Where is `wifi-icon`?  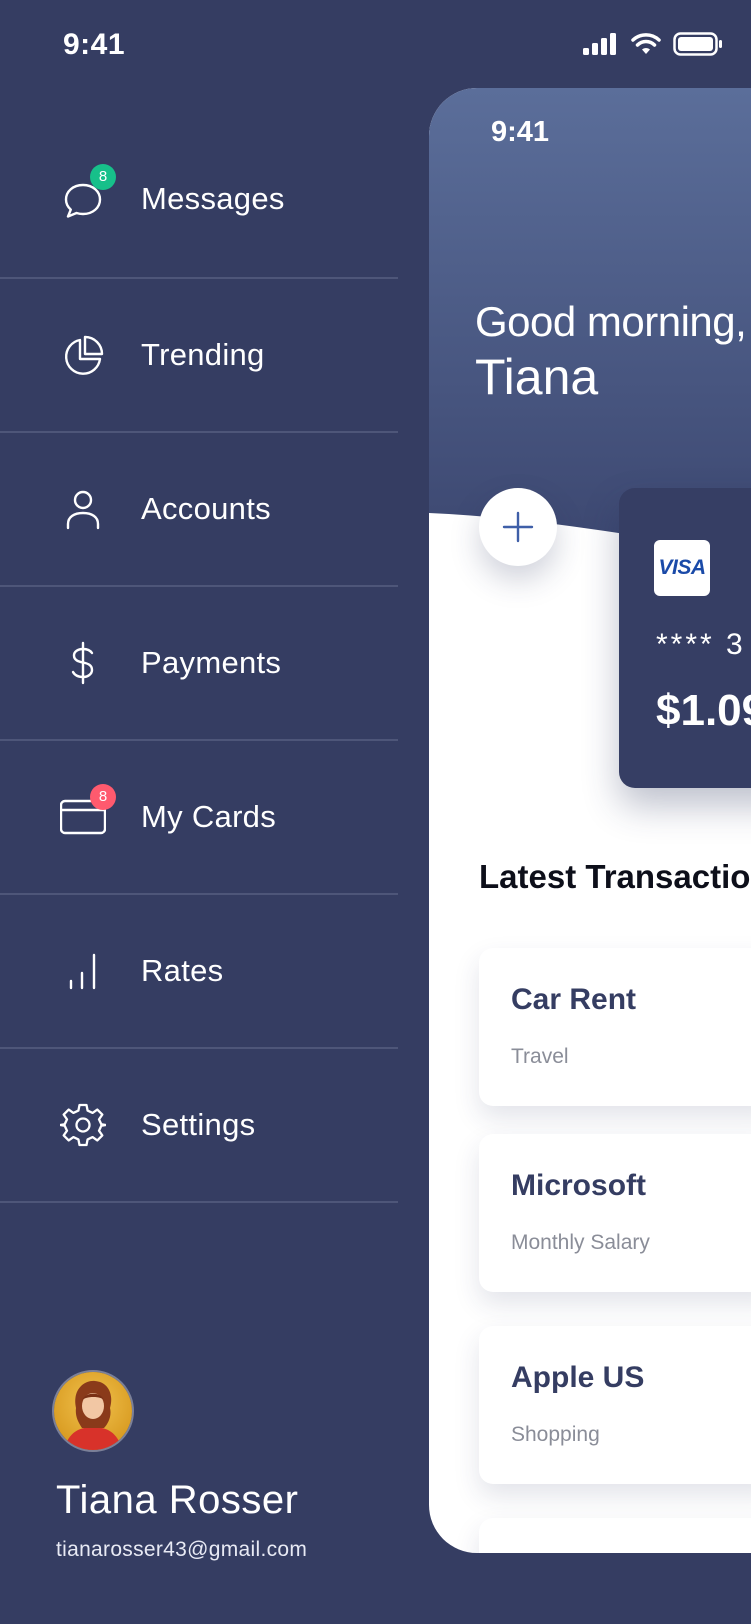 wifi-icon is located at coordinates (646, 43).